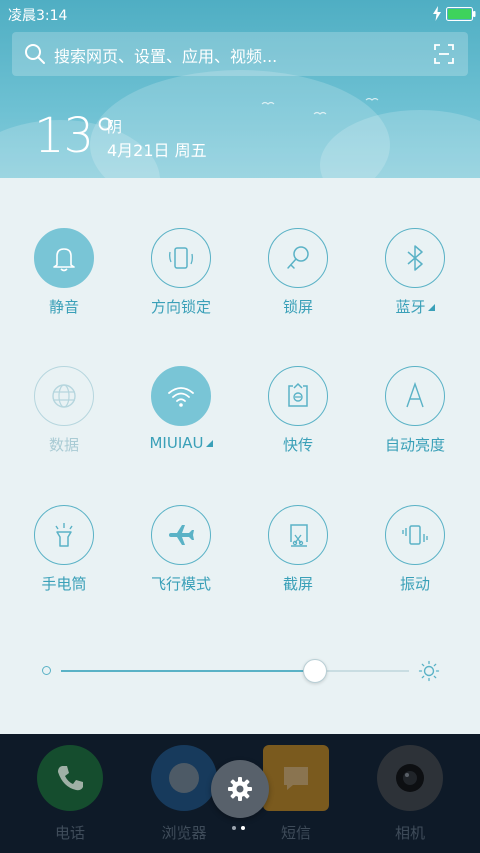  Describe the element at coordinates (297, 584) in the screenshot. I see `toggle-label: 截屏` at that location.